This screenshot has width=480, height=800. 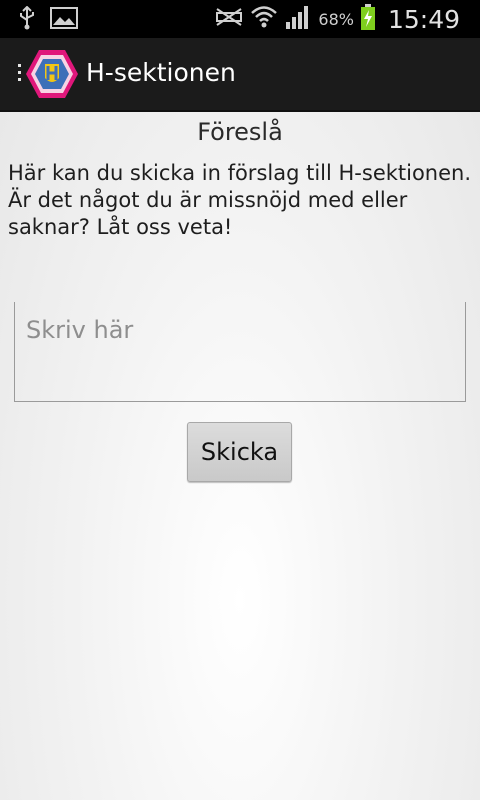 I want to click on battery-charging-icon, so click(x=368, y=19).